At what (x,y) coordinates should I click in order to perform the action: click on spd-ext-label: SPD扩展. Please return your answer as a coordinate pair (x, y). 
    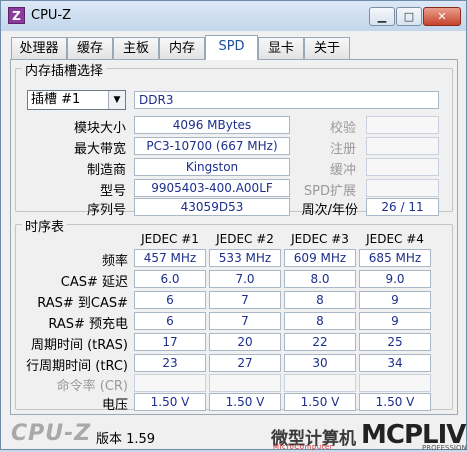
    Looking at the image, I should click on (329, 191).